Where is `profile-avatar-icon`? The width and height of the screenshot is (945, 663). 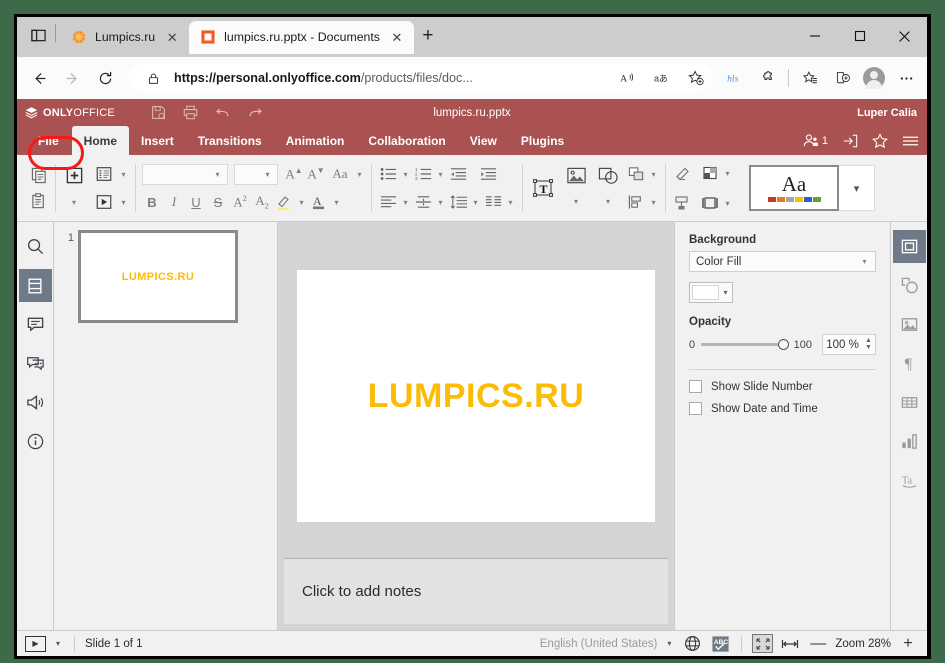
profile-avatar-icon is located at coordinates (874, 78).